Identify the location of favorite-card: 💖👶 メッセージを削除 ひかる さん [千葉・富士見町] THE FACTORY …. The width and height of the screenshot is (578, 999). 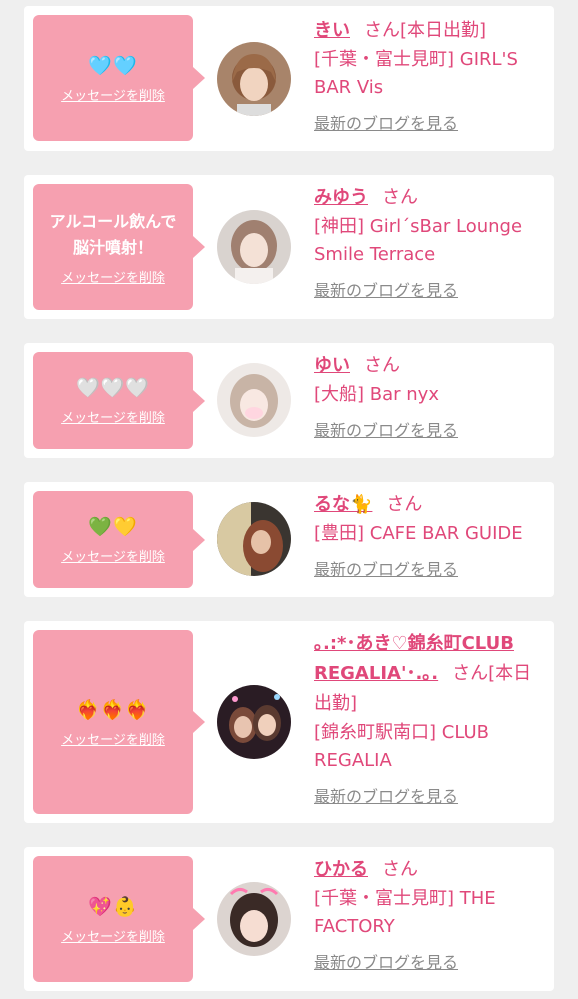
(289, 919).